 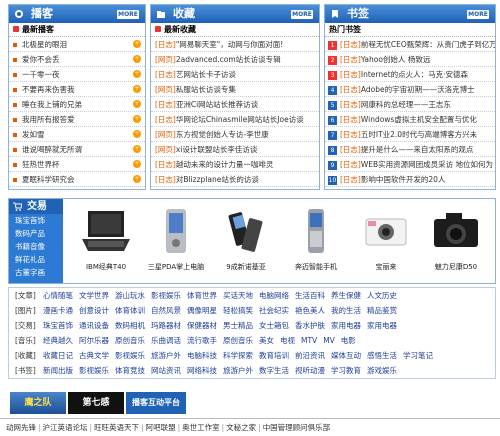 I want to click on list-item: 3 [日志]Internet的点火人：马克·安德森, so click(x=410, y=74).